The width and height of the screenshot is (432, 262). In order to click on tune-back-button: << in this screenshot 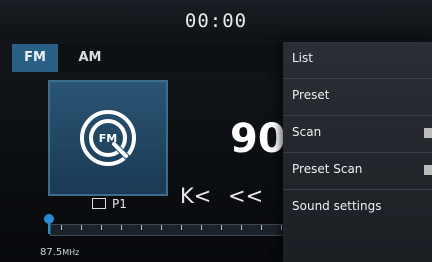, I will do `click(245, 196)`.